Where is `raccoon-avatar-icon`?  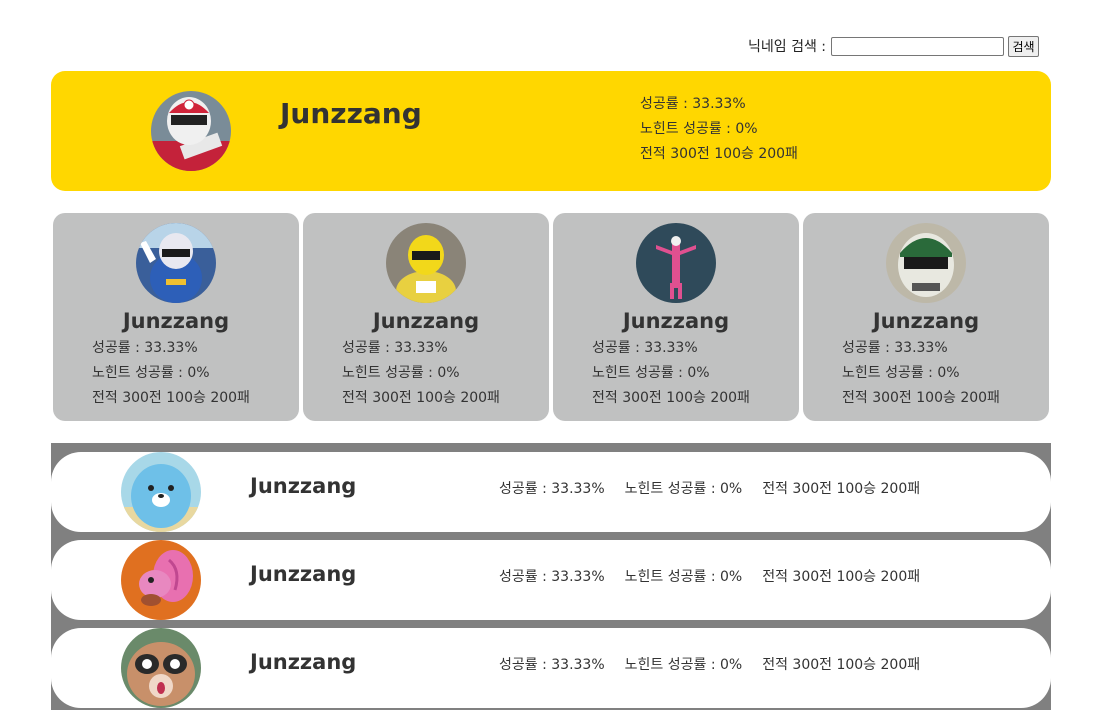 raccoon-avatar-icon is located at coordinates (161, 668).